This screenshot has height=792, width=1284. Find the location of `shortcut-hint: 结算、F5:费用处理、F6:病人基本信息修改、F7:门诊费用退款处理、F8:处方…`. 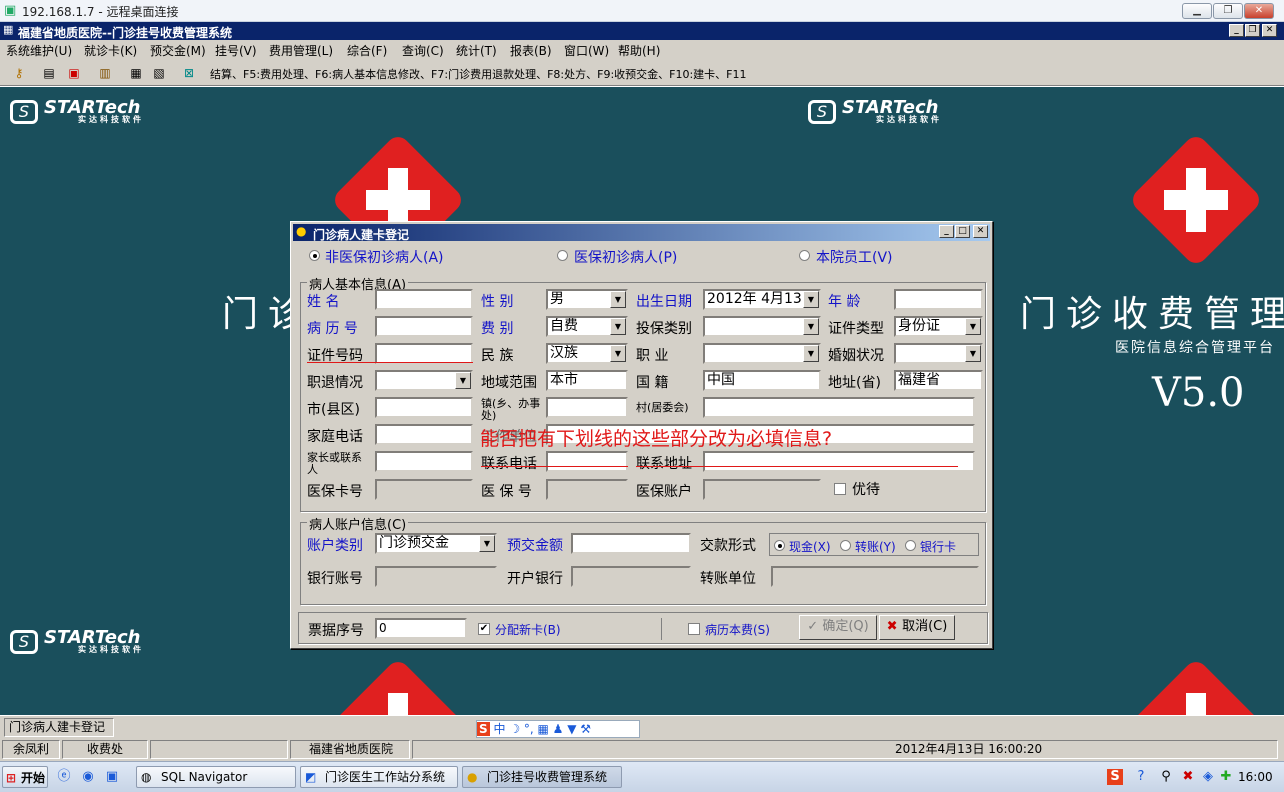

shortcut-hint: 结算、F5:费用处理、F6:病人基本信息修改、F7:门诊费用退款处理、F8:处方… is located at coordinates (478, 74).